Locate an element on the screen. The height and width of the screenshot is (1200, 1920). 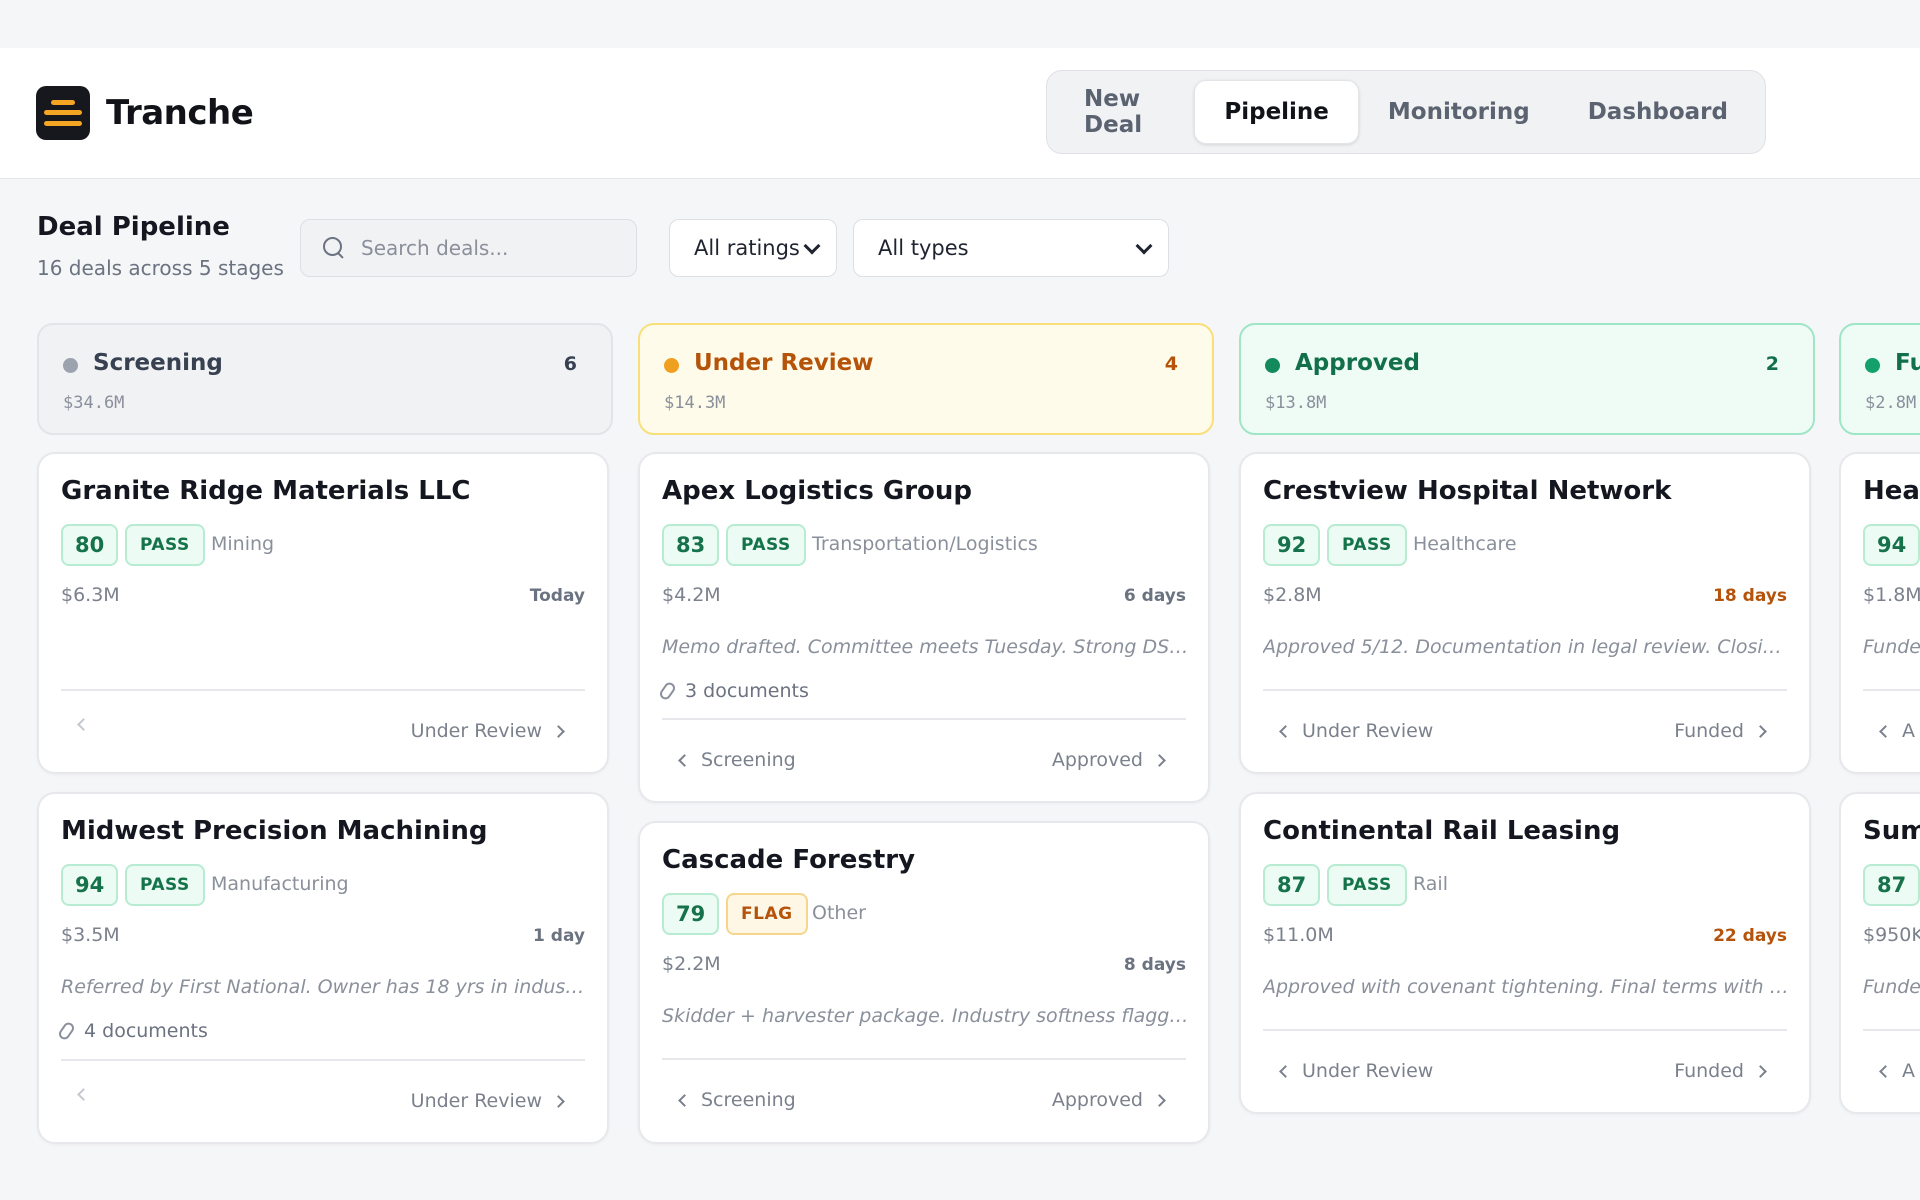
main-nav: New Deal Pipeline Monitoring Dashboard is located at coordinates (1406, 112).